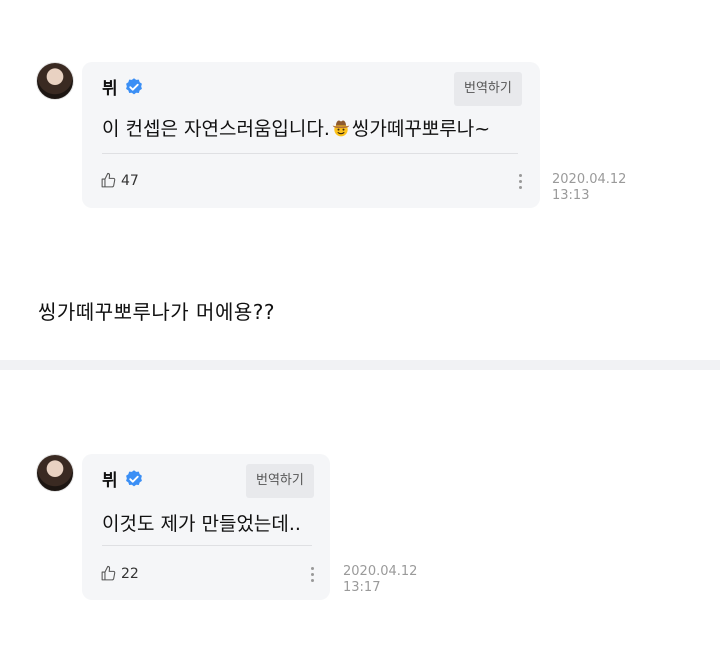 The image size is (720, 667). I want to click on comment-time: 13:17, so click(362, 587).